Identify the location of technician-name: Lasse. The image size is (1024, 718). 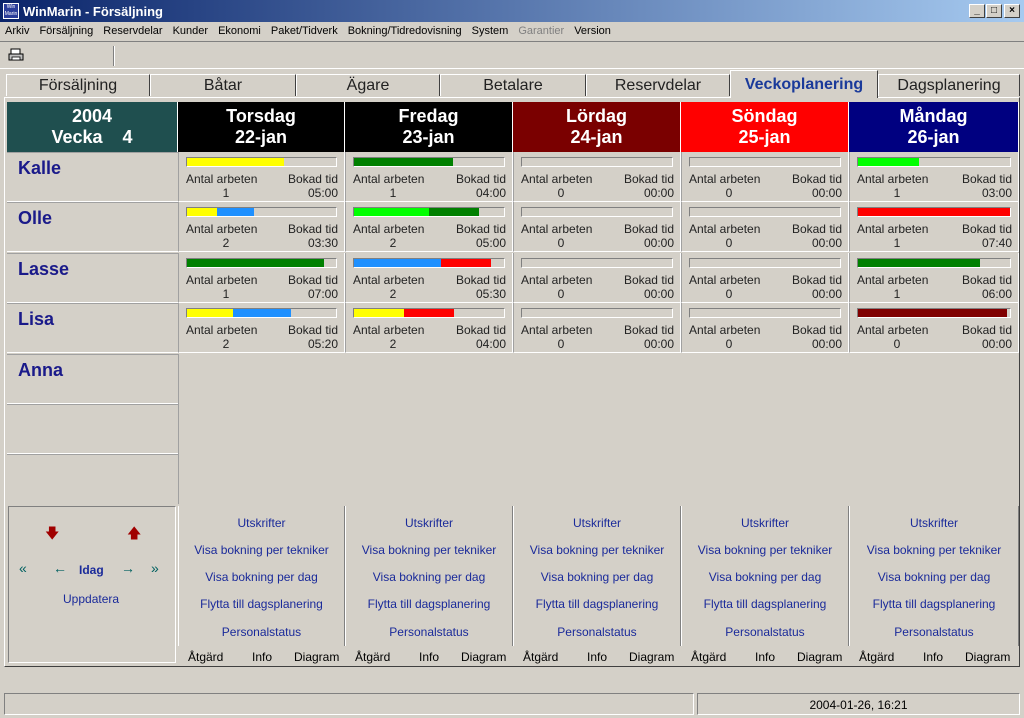
(92, 277).